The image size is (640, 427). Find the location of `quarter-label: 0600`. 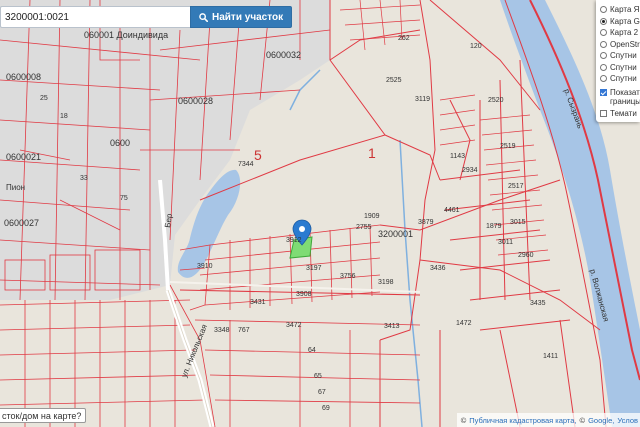

quarter-label: 0600 is located at coordinates (120, 143).